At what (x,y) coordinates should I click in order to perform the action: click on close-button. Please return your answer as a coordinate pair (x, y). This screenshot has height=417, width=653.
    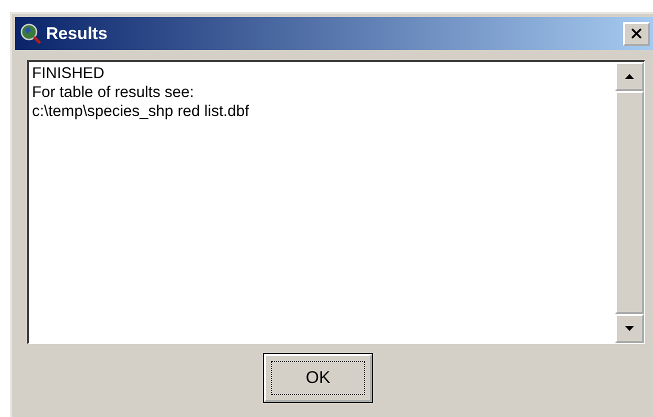
    Looking at the image, I should click on (636, 34).